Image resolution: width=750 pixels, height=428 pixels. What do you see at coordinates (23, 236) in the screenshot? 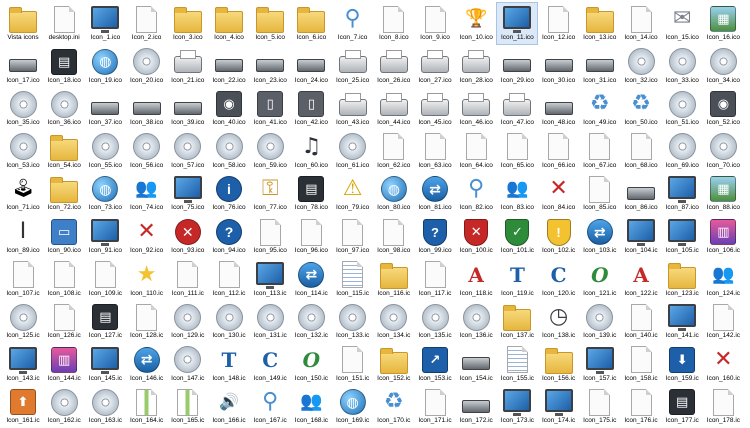
I see `file-item: Ⅰ Icon_89.ico` at bounding box center [23, 236].